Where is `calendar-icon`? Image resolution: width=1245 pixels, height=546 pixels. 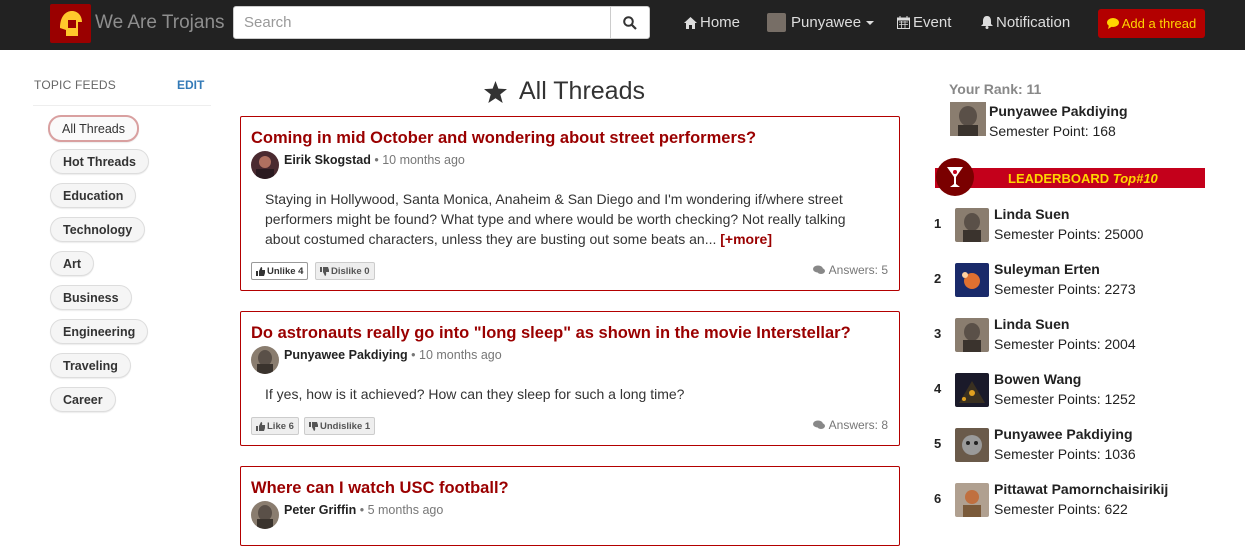
calendar-icon is located at coordinates (903, 22).